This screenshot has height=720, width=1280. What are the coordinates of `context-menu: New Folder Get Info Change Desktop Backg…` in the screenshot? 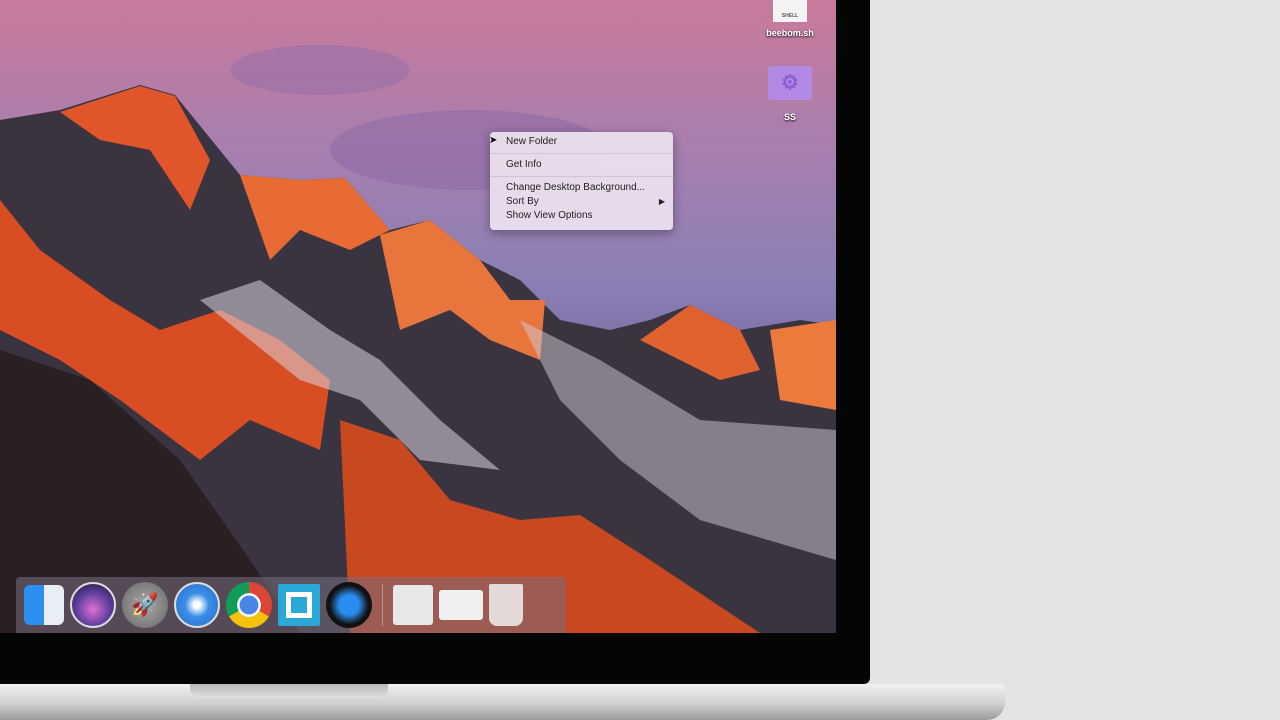 It's located at (581, 181).